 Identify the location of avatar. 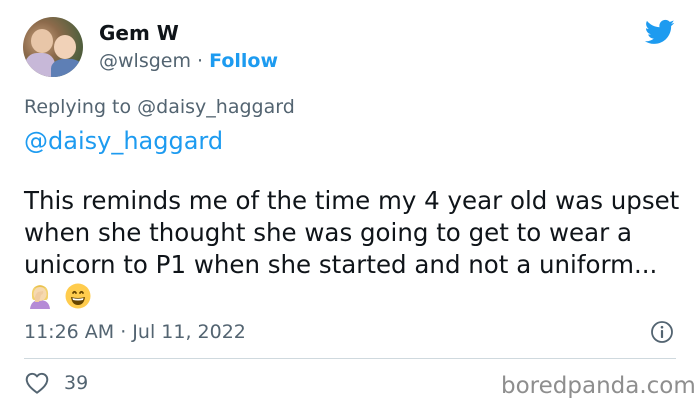
(53, 47).